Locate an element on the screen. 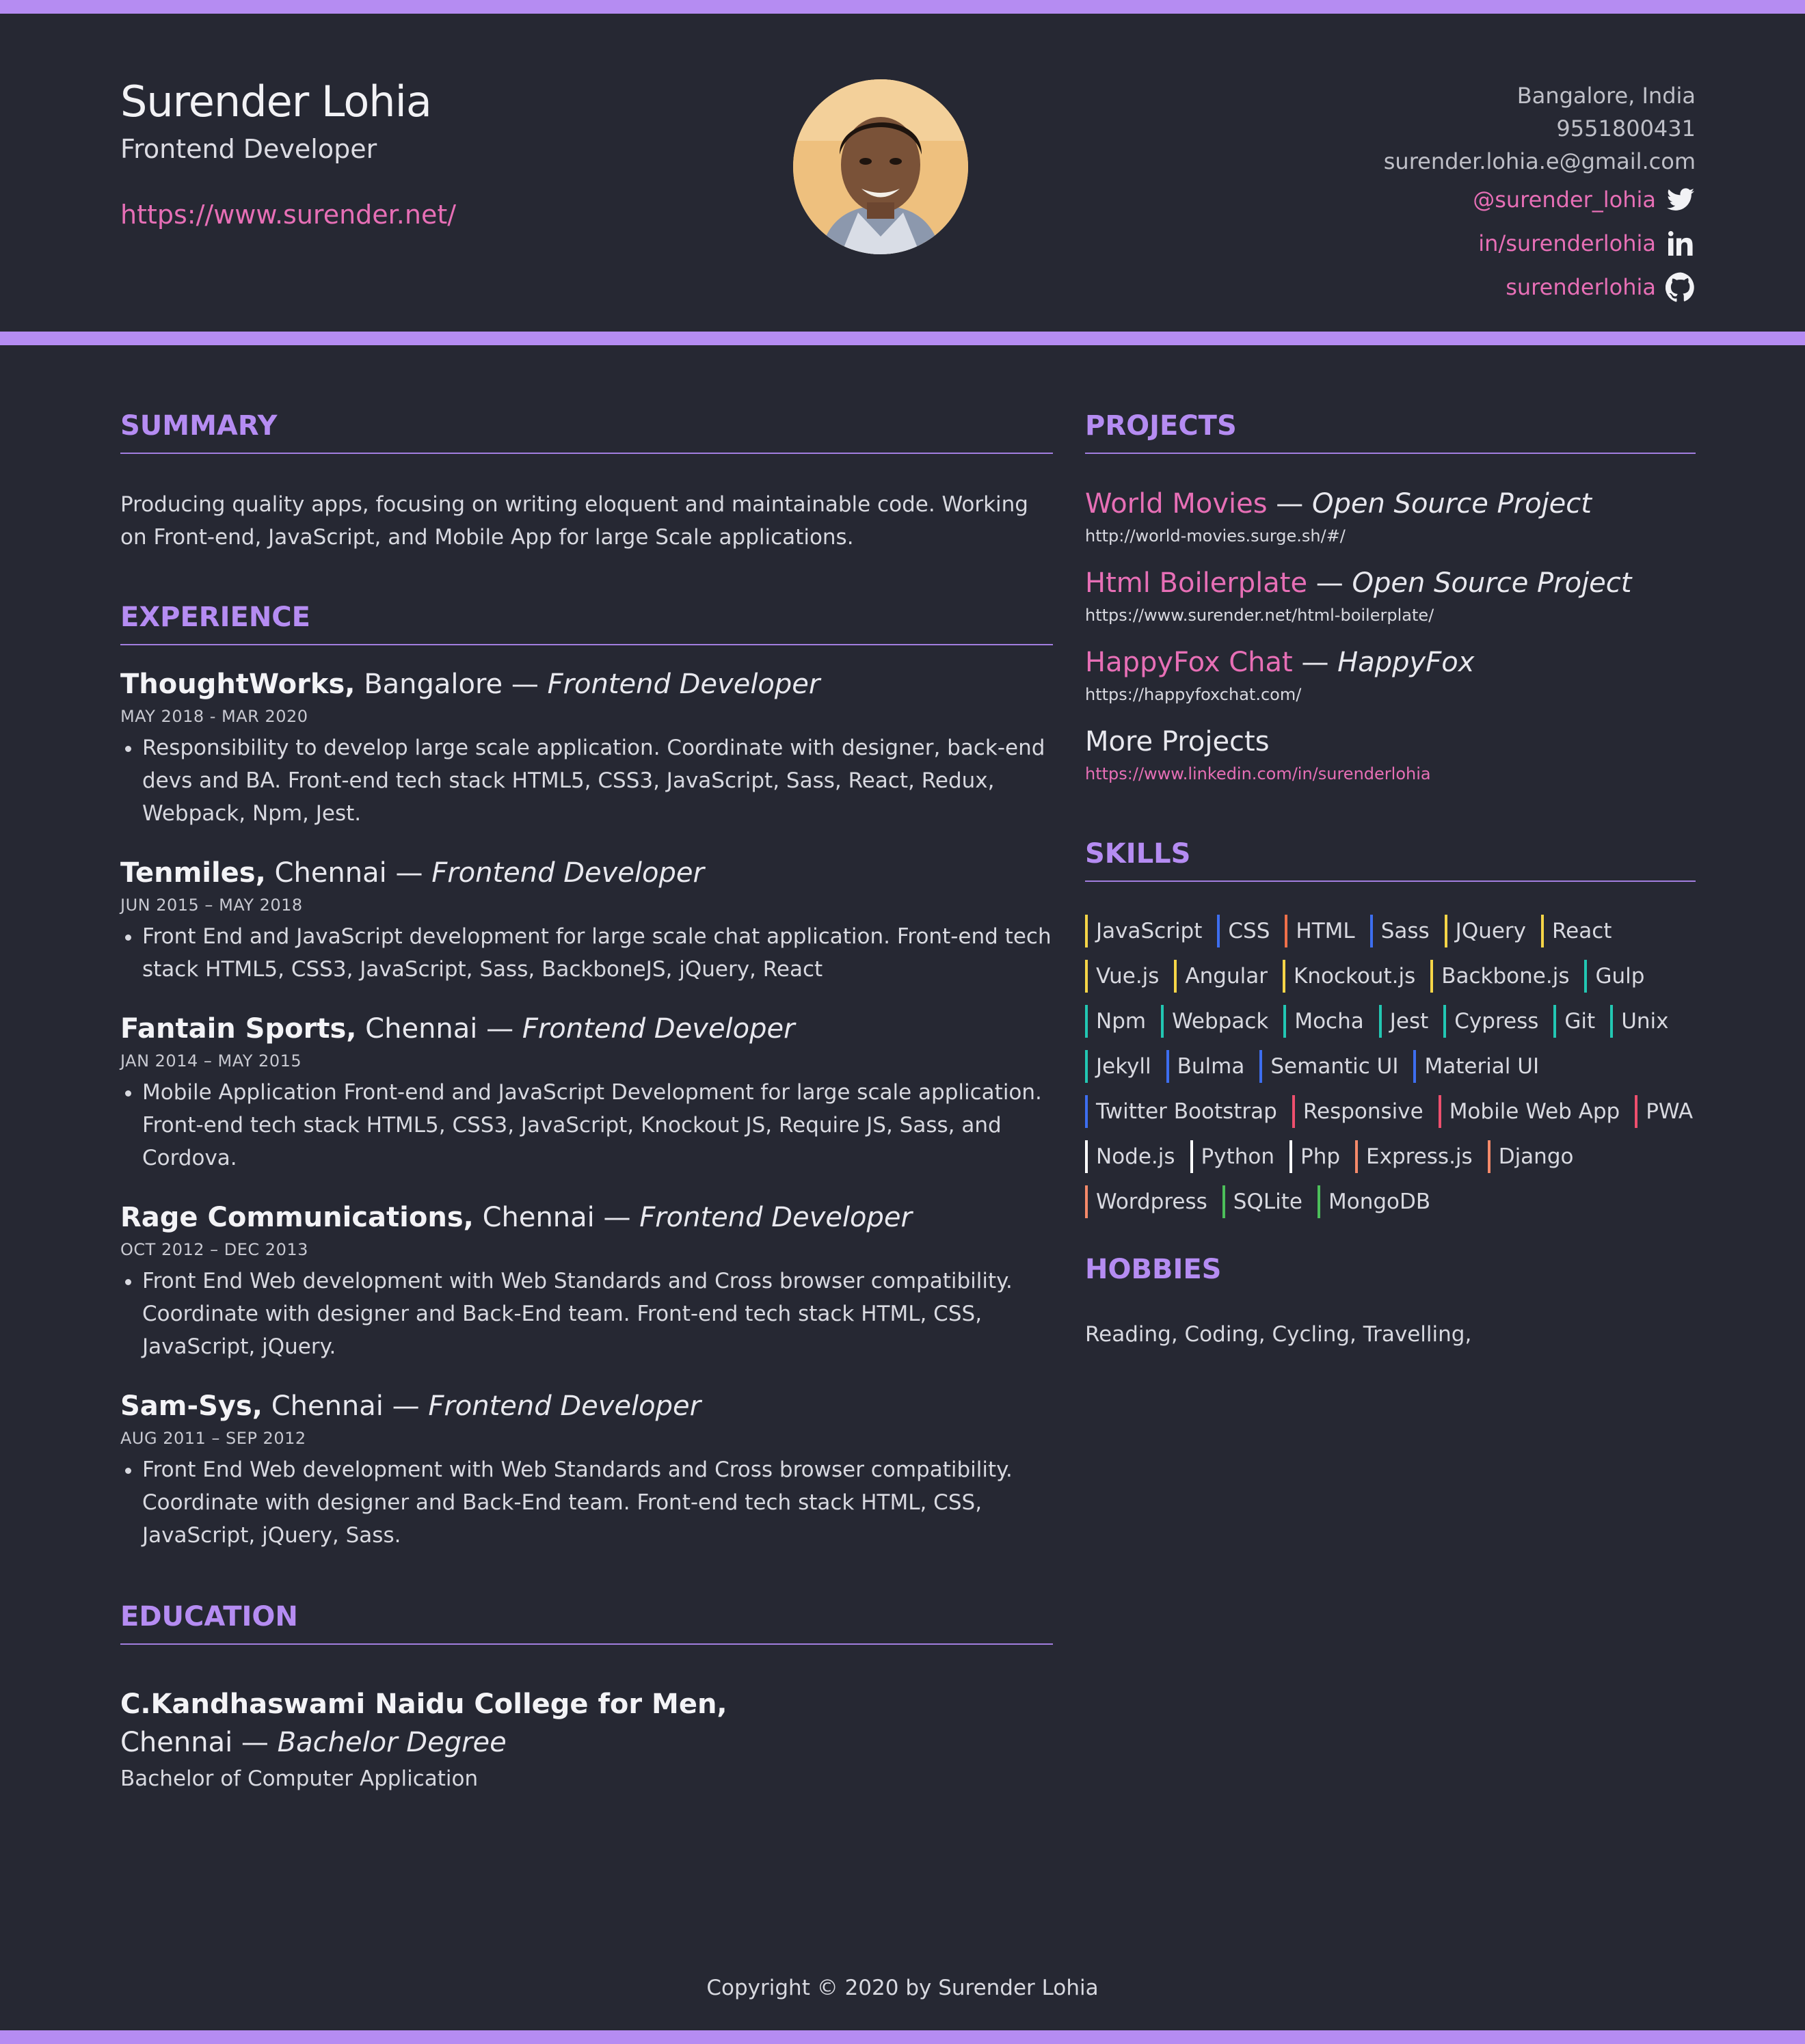 This screenshot has width=1805, height=2044. experience-heading: EXPERIENCE is located at coordinates (586, 623).